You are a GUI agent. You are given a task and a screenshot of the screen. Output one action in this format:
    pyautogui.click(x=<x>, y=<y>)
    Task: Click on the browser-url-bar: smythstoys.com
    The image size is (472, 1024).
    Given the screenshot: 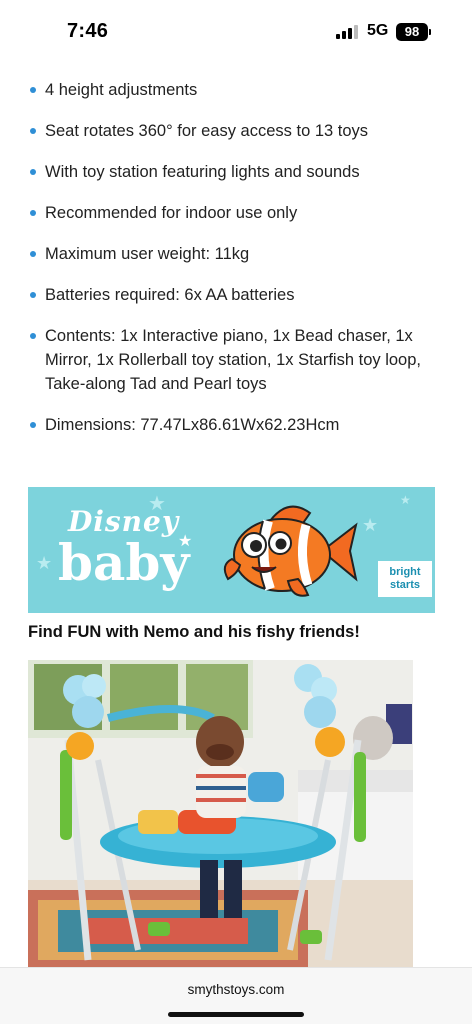 What is the action you would take?
    pyautogui.click(x=236, y=995)
    